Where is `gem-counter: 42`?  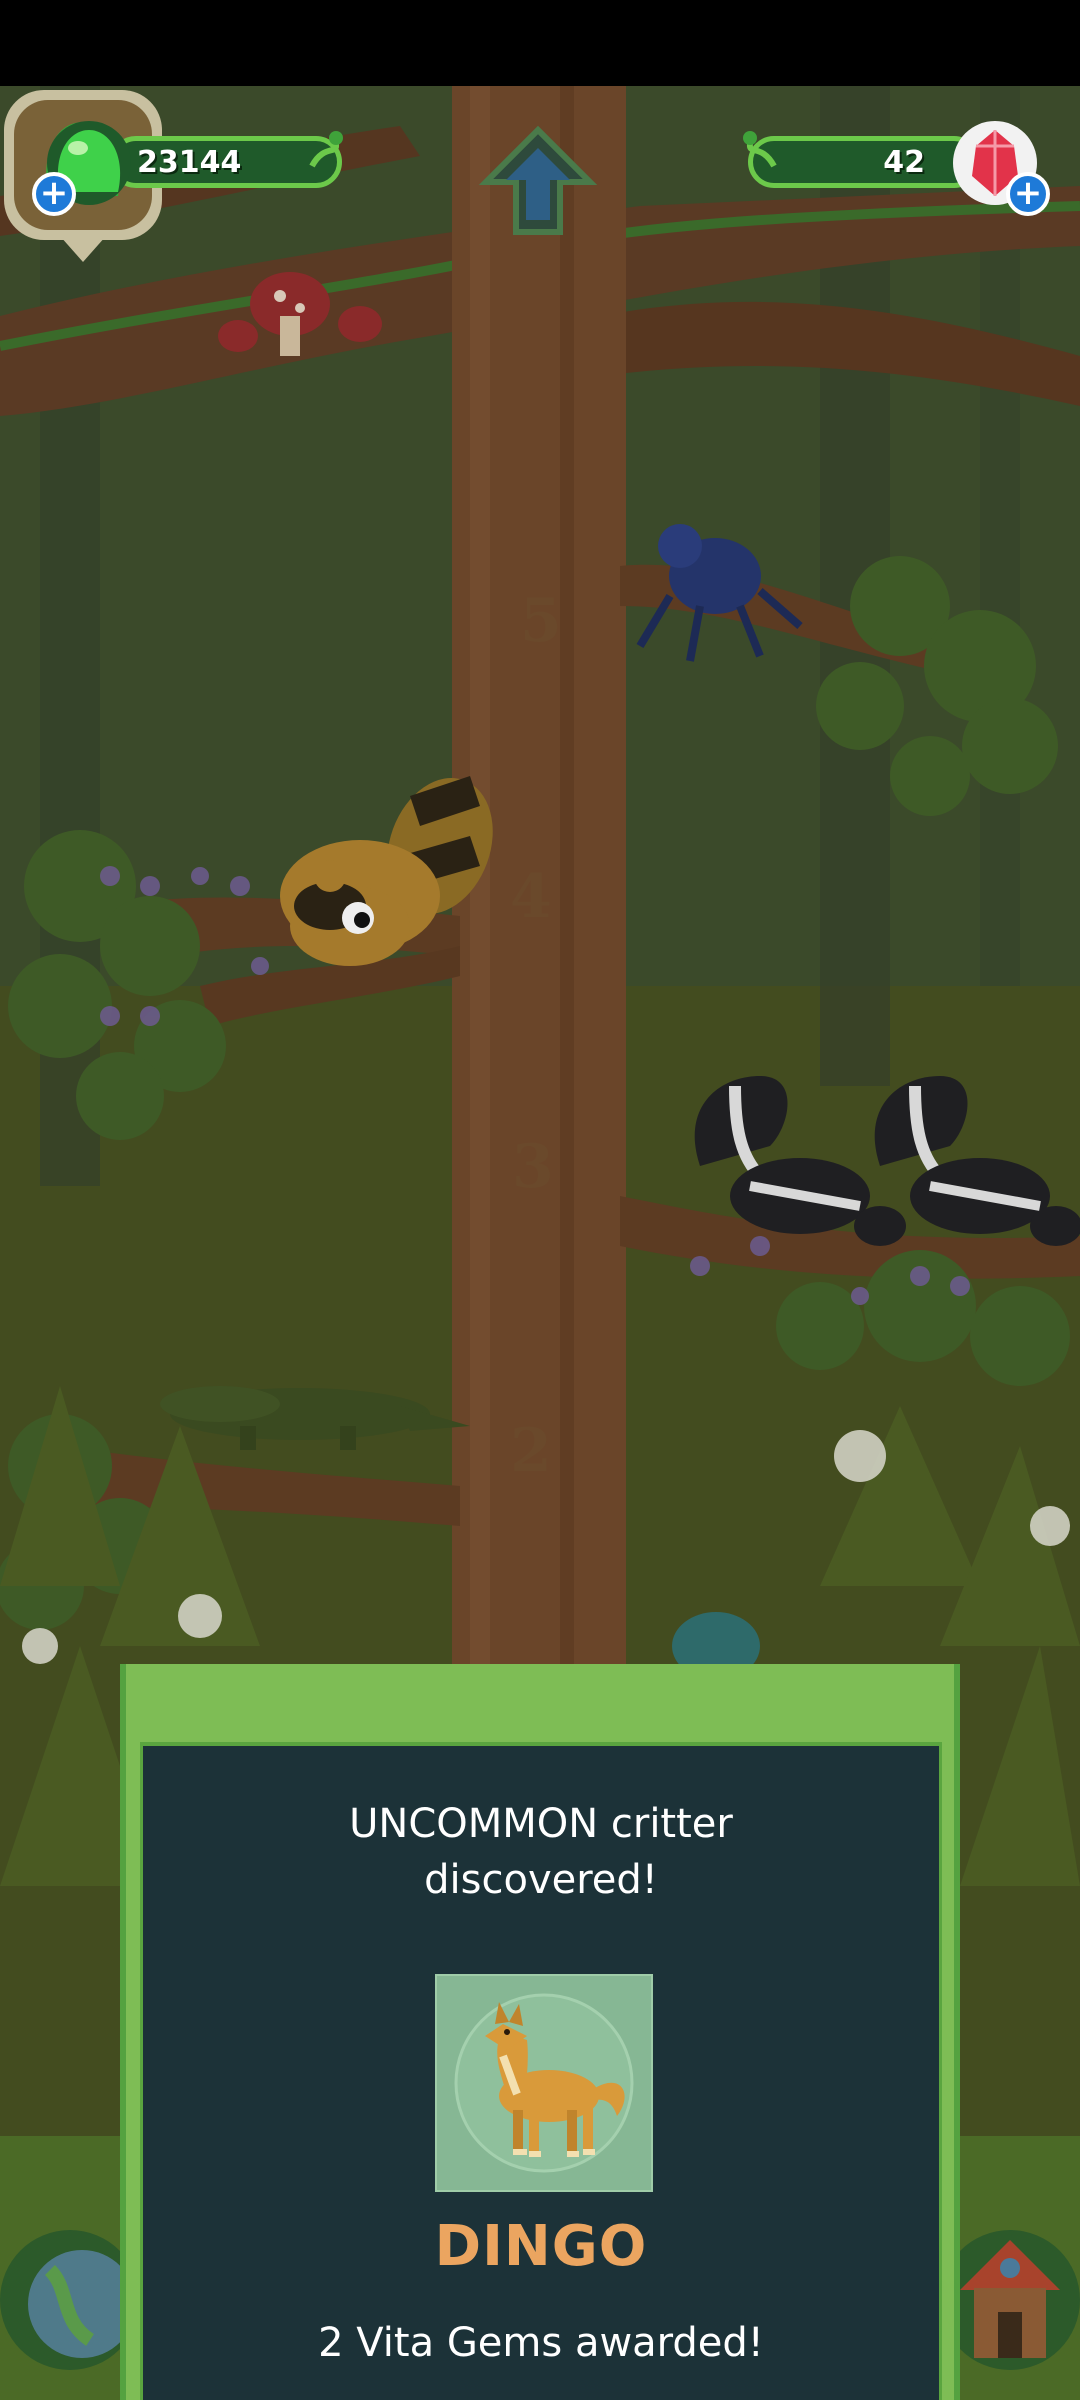
gem-counter: 42 is located at coordinates (864, 162).